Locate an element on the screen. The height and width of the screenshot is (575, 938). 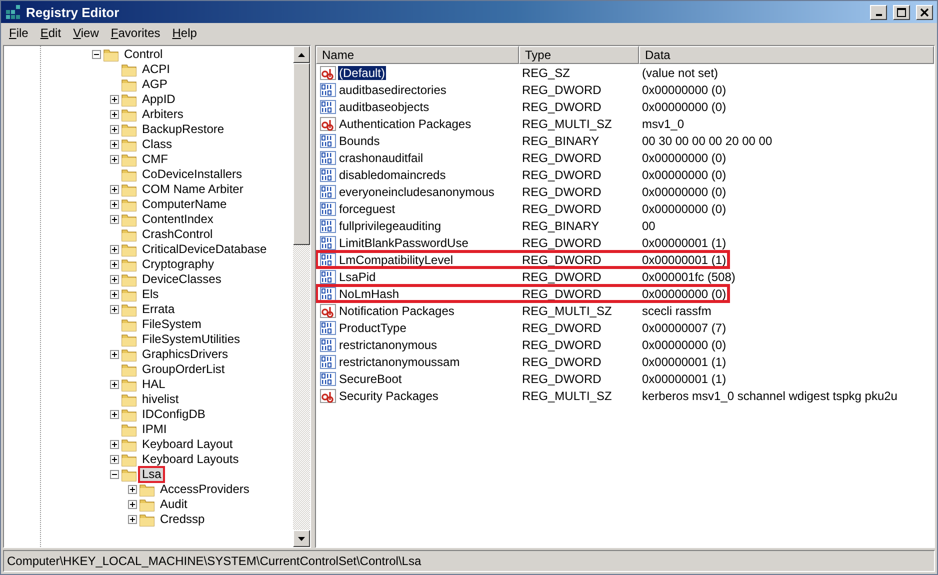
menu-item: Edit is located at coordinates (51, 33).